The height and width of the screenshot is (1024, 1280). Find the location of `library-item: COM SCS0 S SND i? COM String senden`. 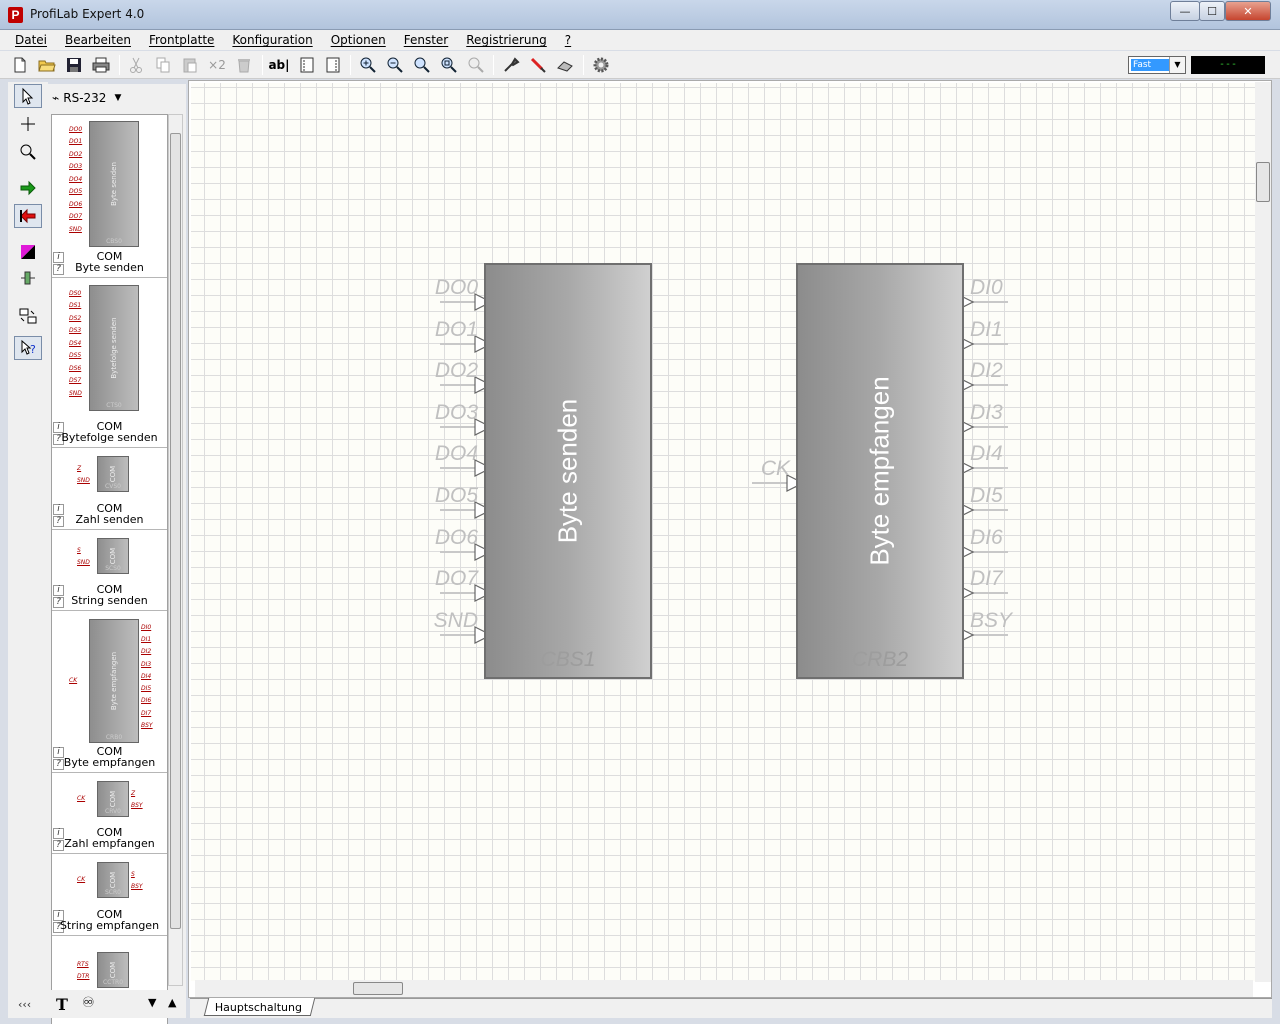

library-item: COM SCS0 S SND i? COM String senden is located at coordinates (109, 571).